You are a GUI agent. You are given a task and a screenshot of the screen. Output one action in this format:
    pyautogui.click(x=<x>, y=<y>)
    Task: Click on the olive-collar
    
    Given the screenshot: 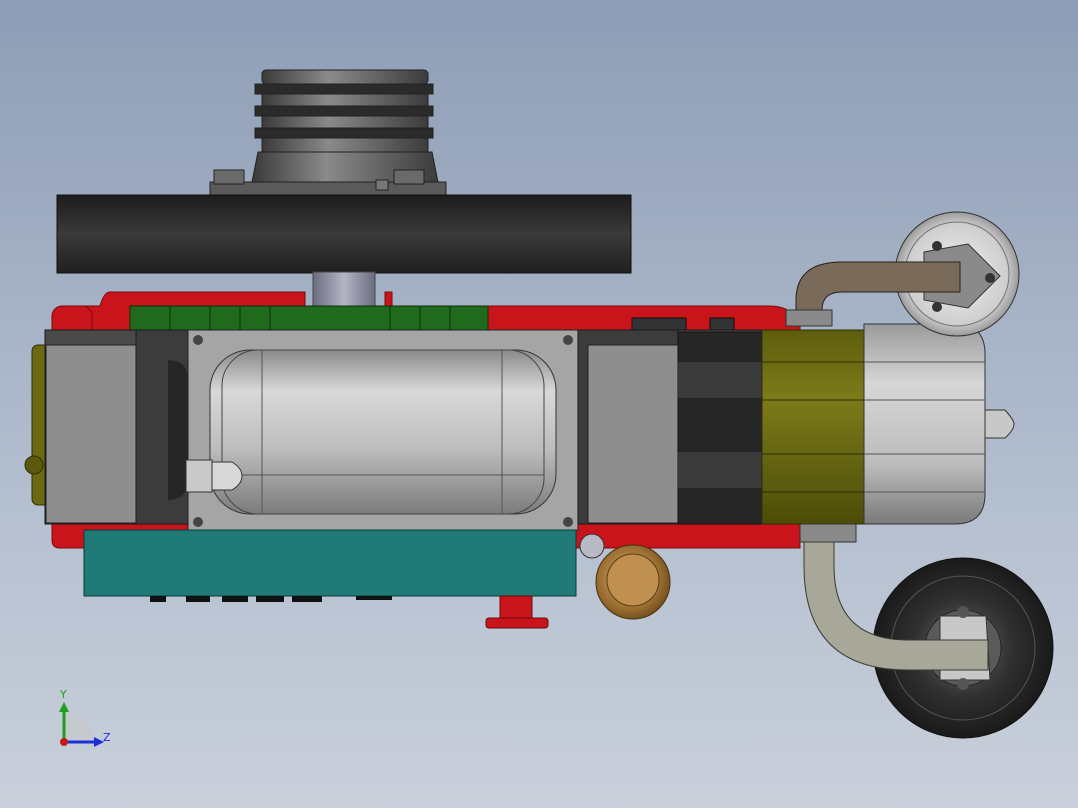 What is the action you would take?
    pyautogui.click(x=813, y=427)
    